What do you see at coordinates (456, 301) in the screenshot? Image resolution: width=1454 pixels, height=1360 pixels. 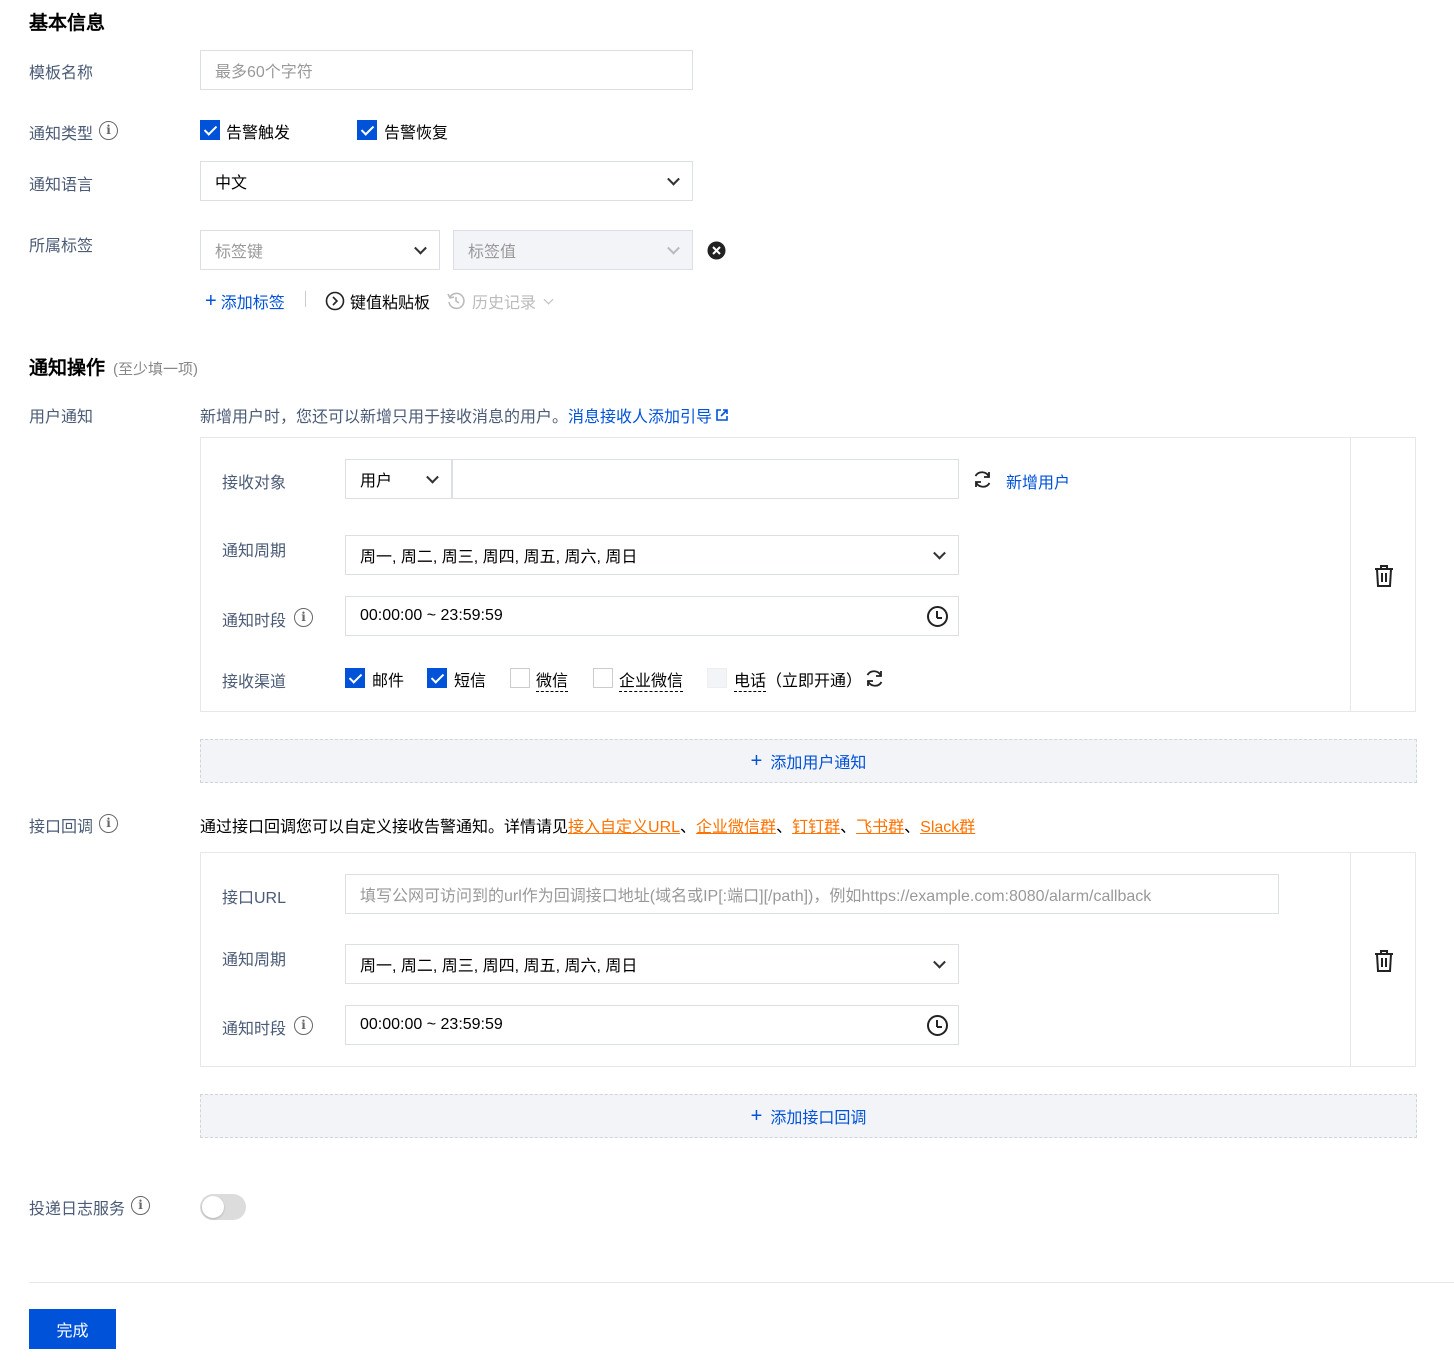 I see `history-icon` at bounding box center [456, 301].